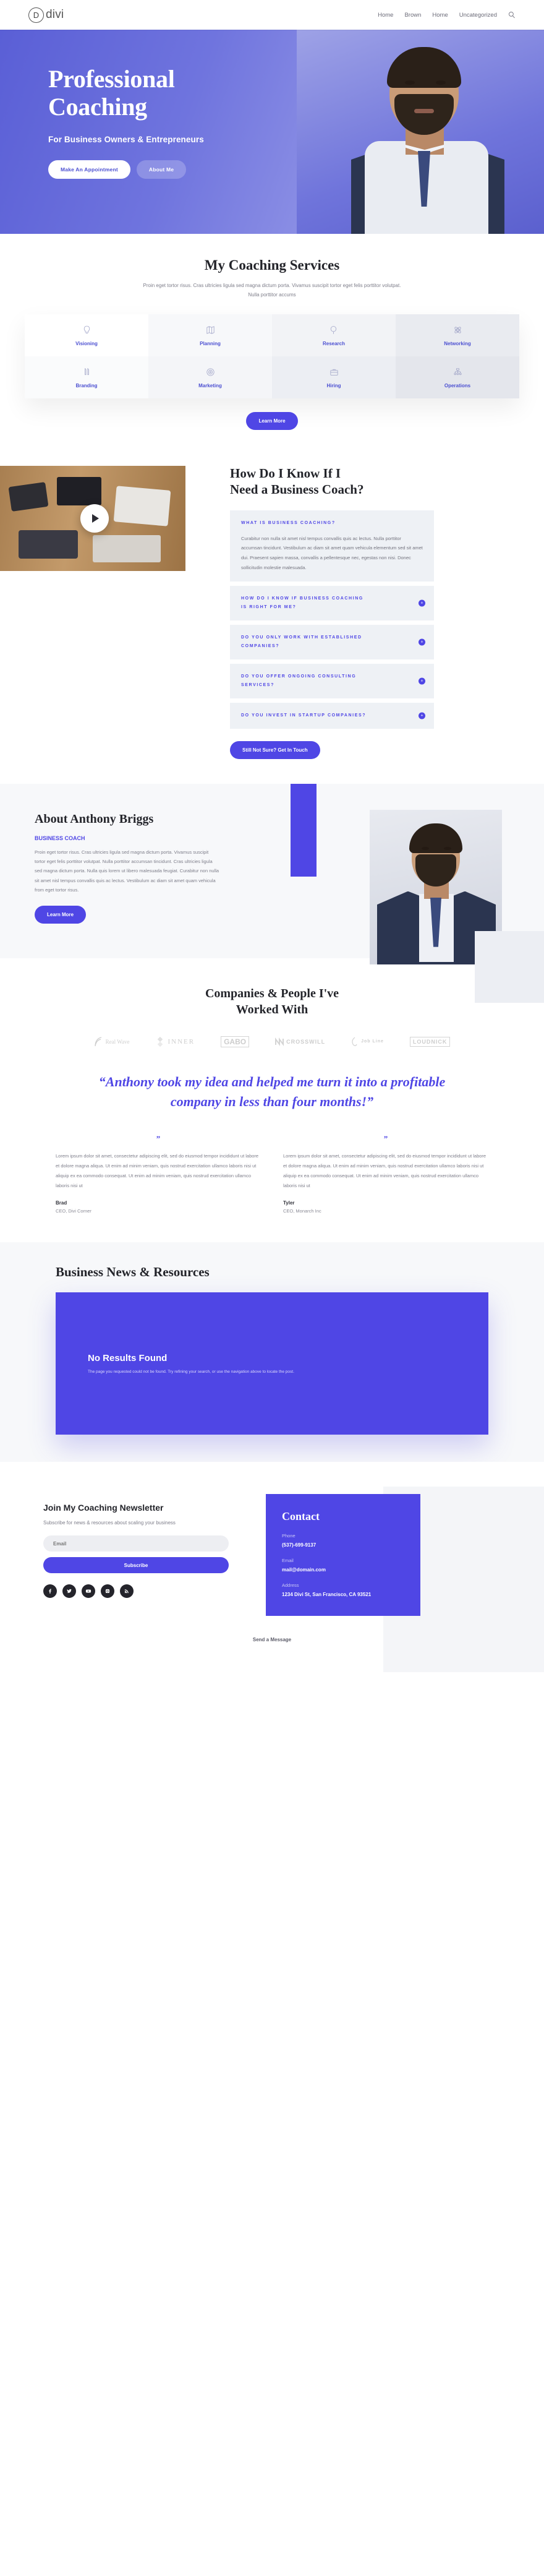 This screenshot has height=2576, width=544. What do you see at coordinates (333, 372) in the screenshot?
I see `briefcase-icon` at bounding box center [333, 372].